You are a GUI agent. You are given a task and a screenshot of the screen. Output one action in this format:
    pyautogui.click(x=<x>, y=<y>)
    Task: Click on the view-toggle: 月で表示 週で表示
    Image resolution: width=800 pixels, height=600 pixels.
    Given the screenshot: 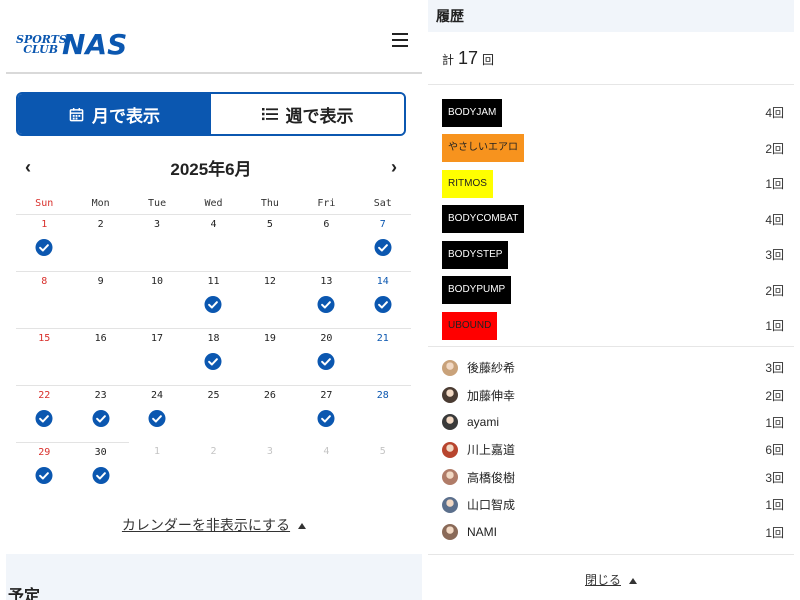 What is the action you would take?
    pyautogui.click(x=211, y=114)
    